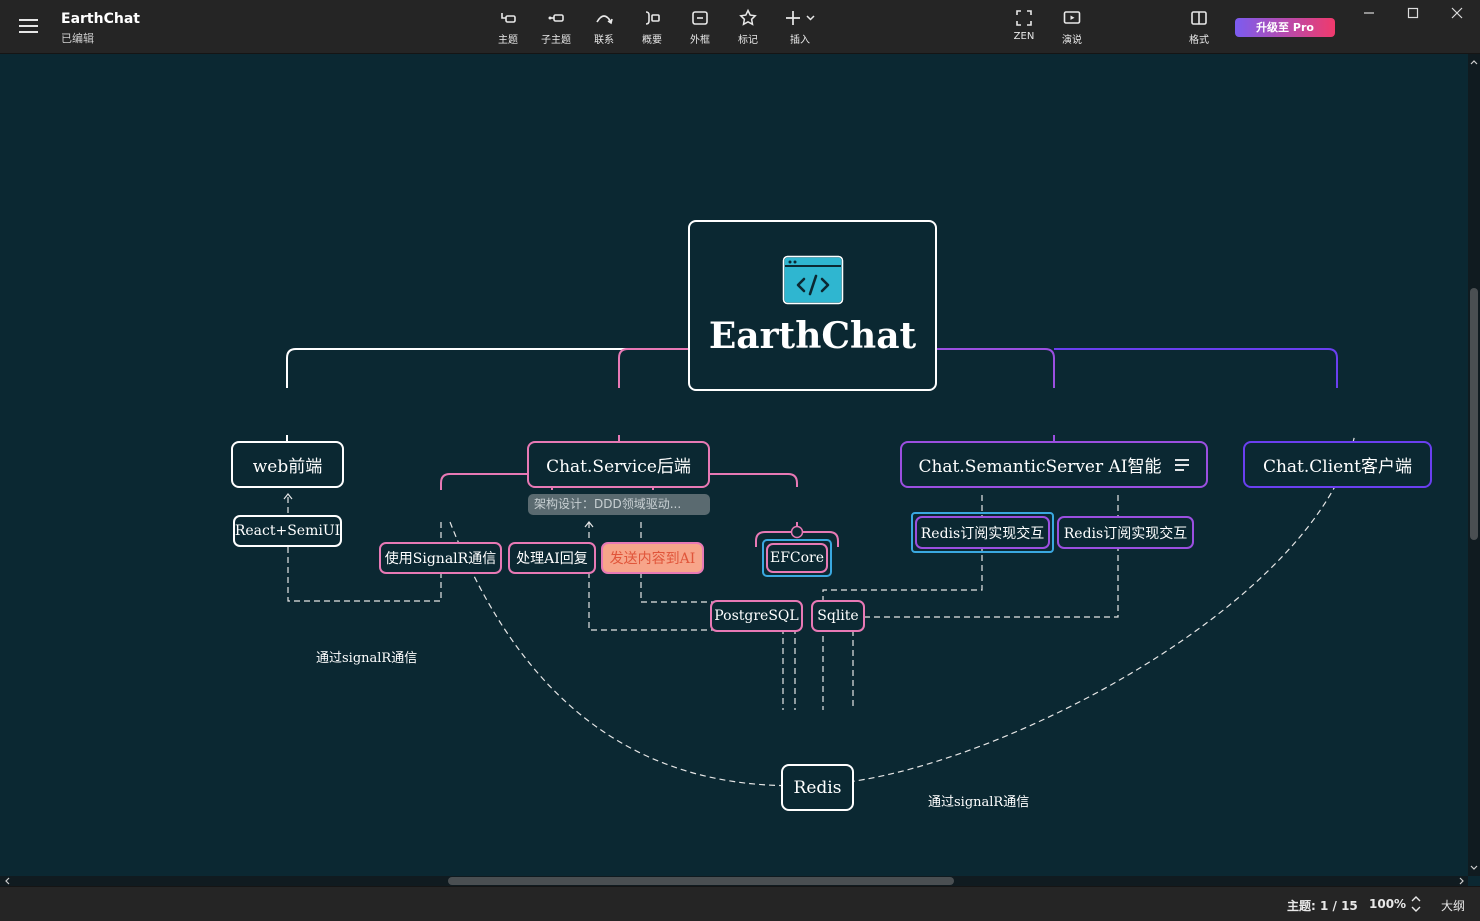  What do you see at coordinates (556, 18) in the screenshot?
I see `subtopic-icon` at bounding box center [556, 18].